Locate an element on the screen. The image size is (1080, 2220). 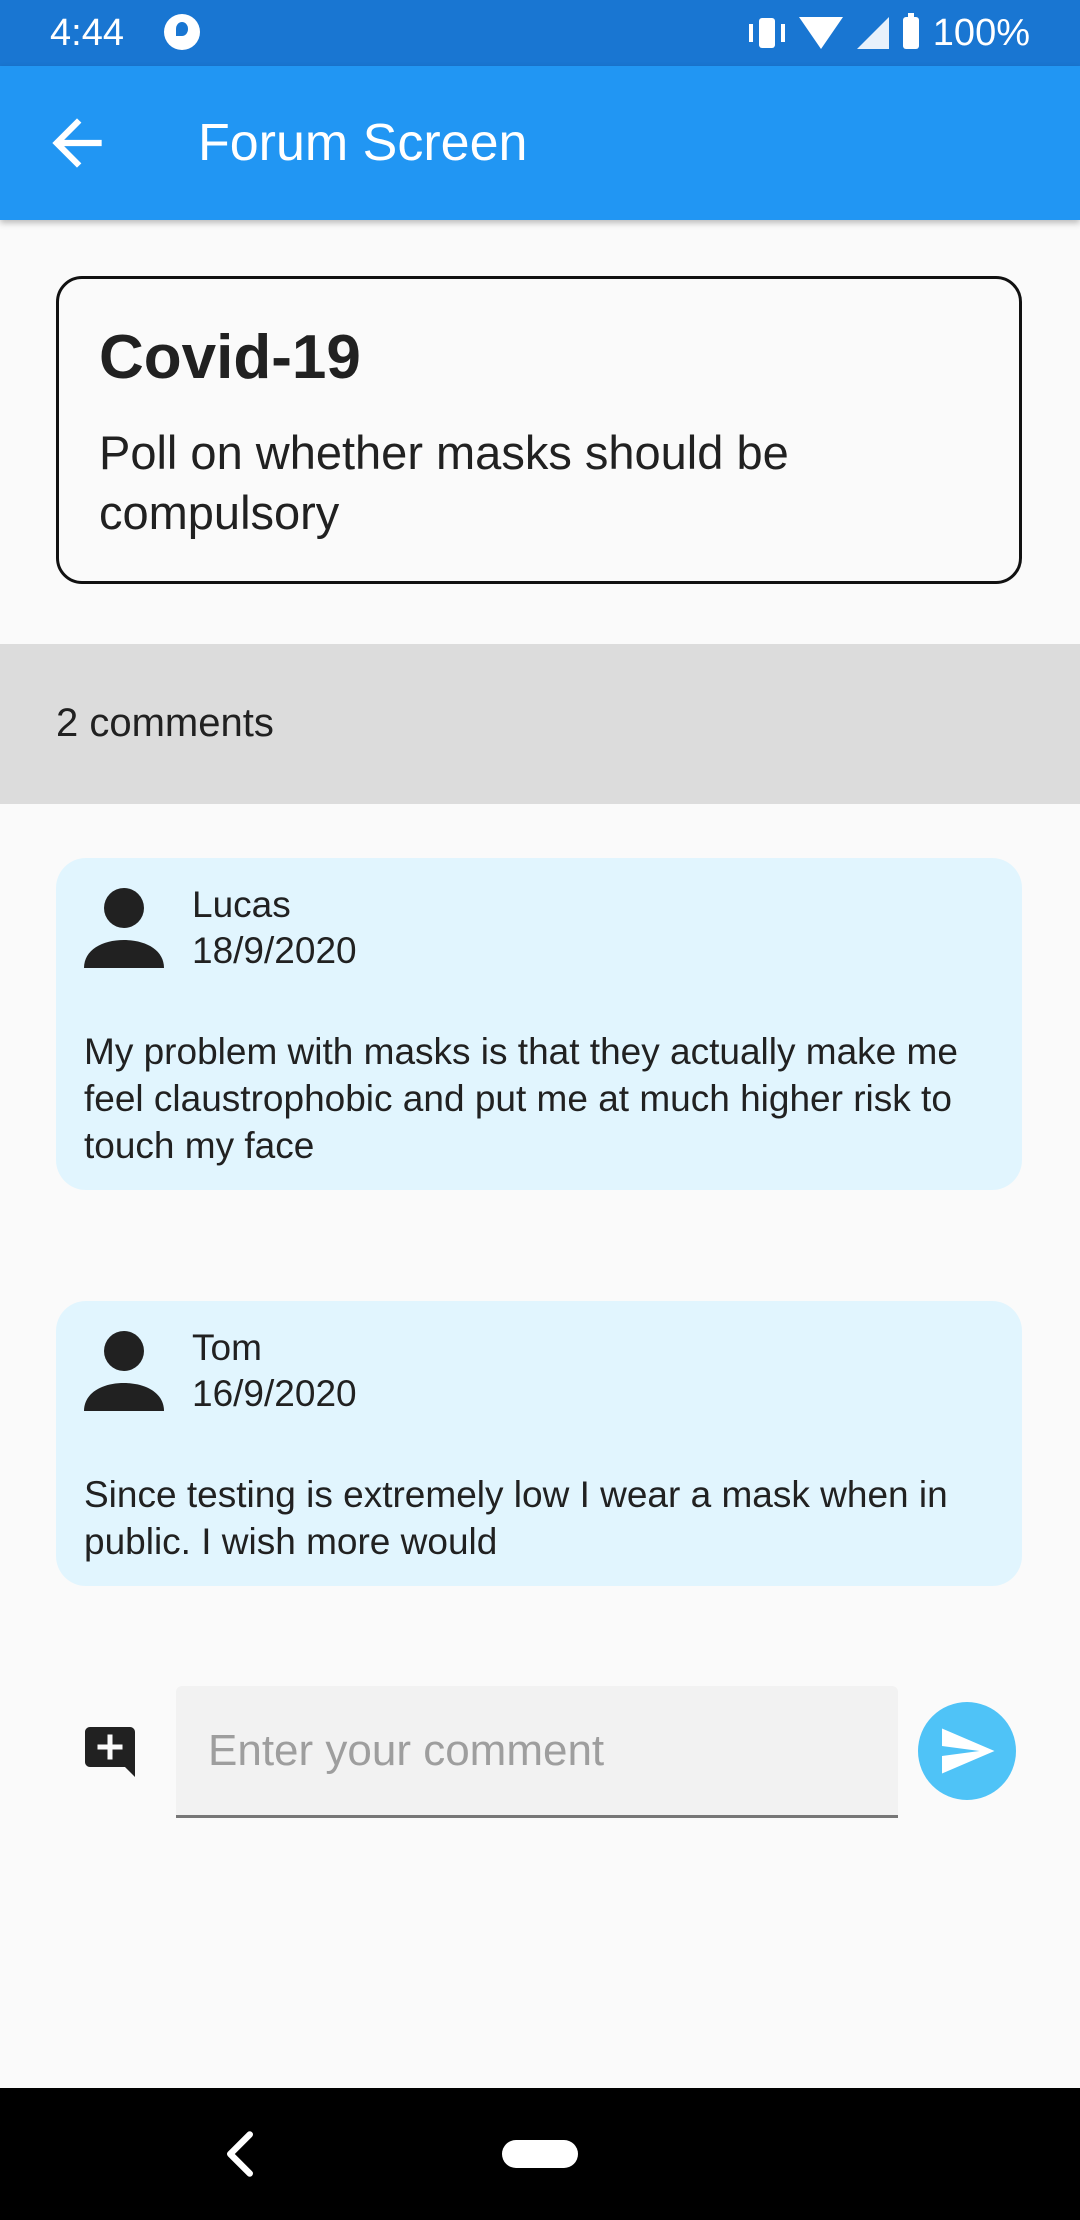
send-icon is located at coordinates (968, 1751).